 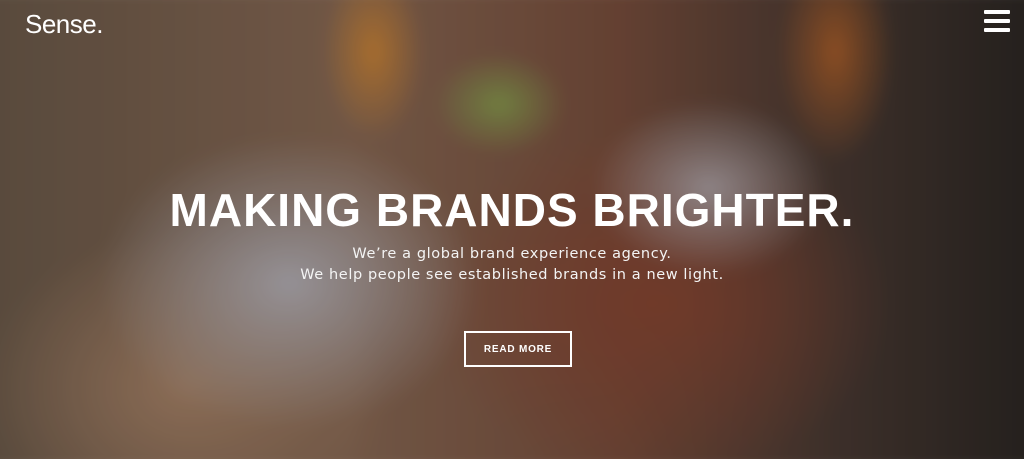 What do you see at coordinates (64, 24) in the screenshot?
I see `site-logo: Sense.` at bounding box center [64, 24].